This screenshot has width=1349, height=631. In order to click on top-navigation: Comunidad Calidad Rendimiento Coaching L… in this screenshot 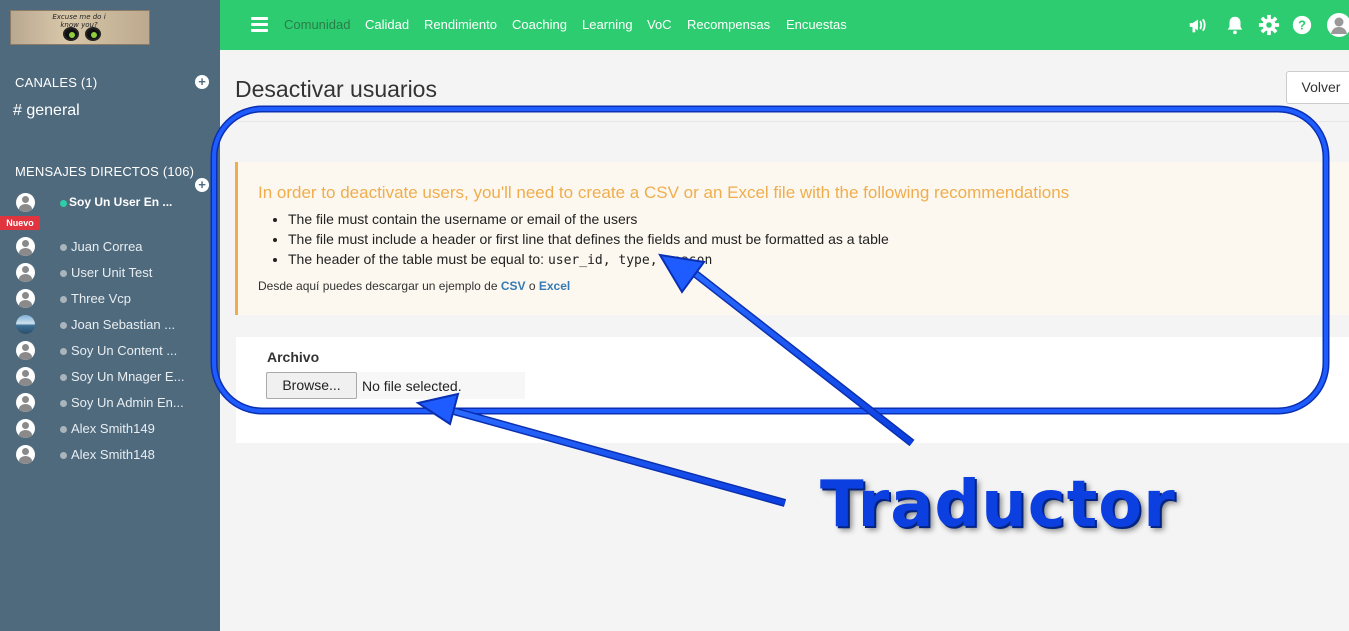, I will do `click(784, 25)`.